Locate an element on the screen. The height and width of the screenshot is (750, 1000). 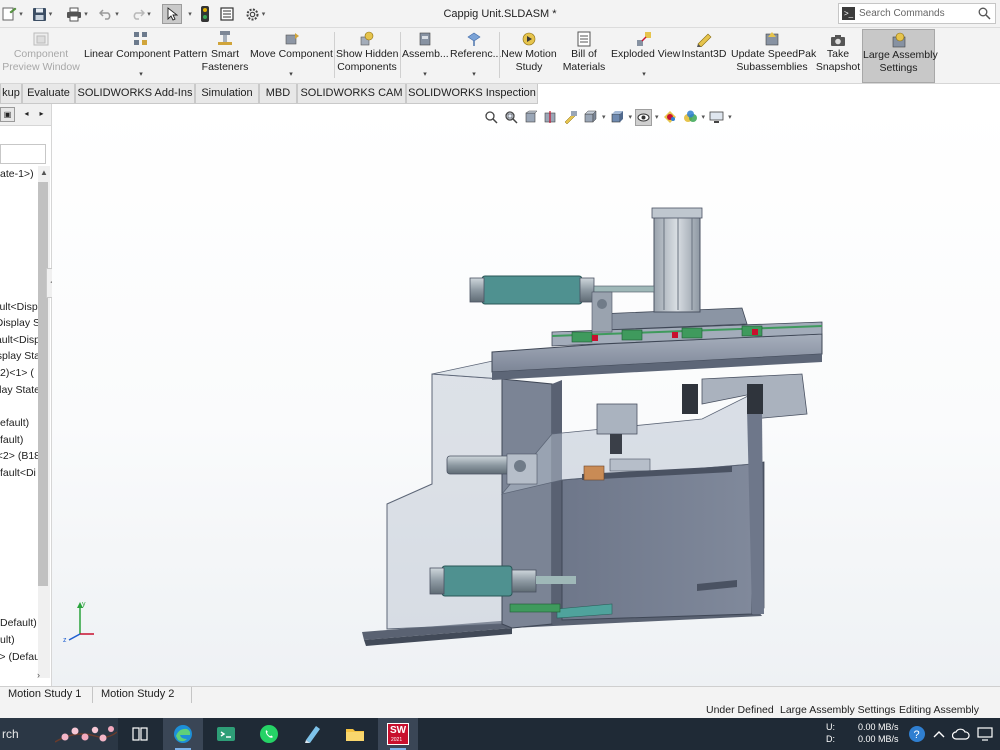
dynamic-annotation-views-button is located at coordinates (570, 117).